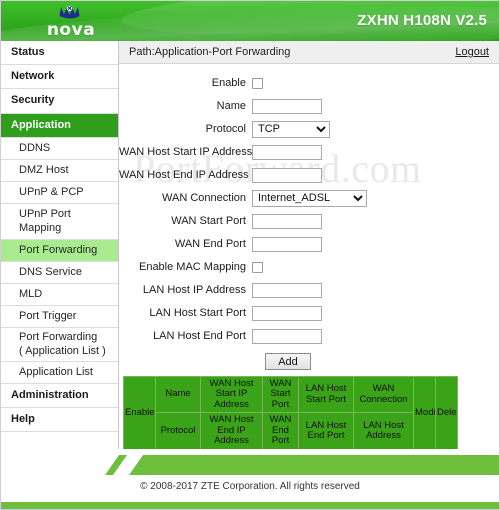 Image resolution: width=500 pixels, height=510 pixels. What do you see at coordinates (225, 129) in the screenshot?
I see `label-protocol: Protocol` at bounding box center [225, 129].